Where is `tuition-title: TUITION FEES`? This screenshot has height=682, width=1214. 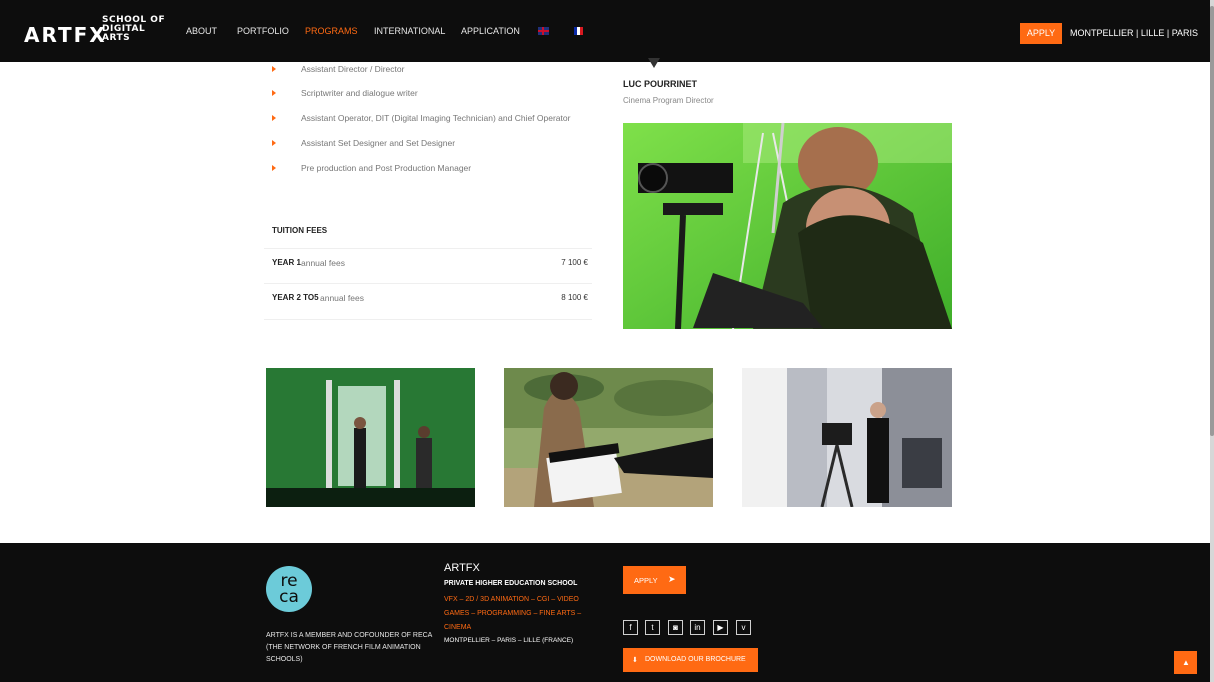
tuition-title: TUITION FEES is located at coordinates (300, 230).